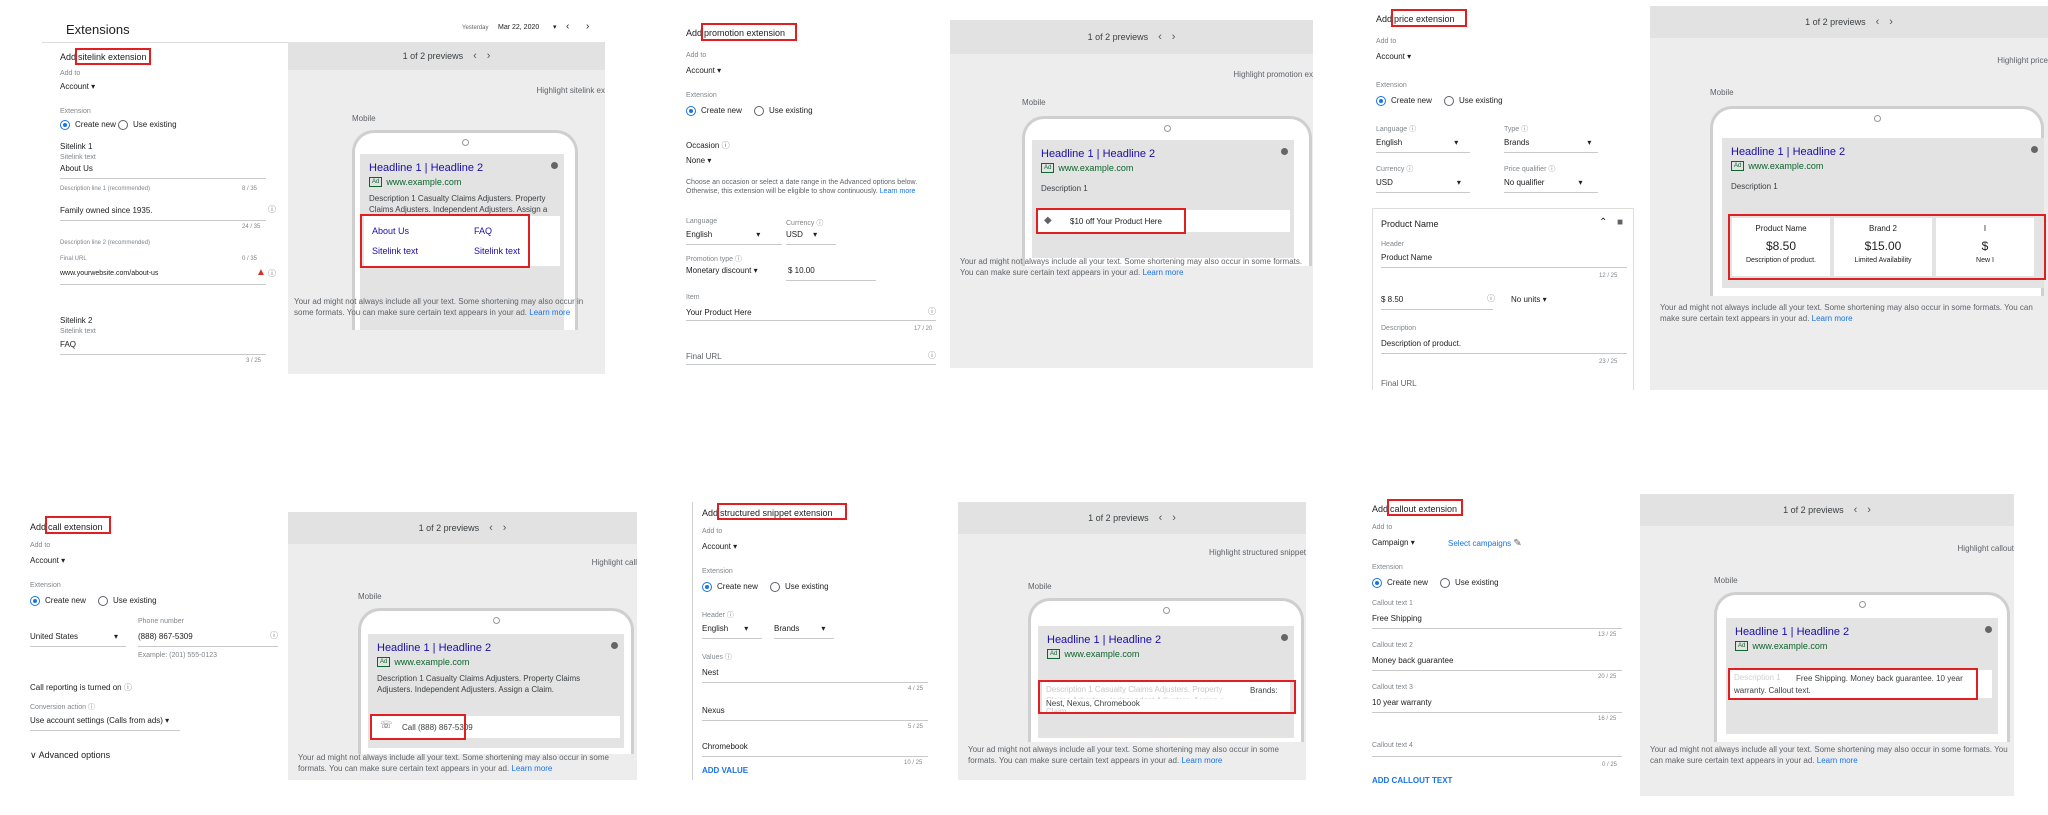 The image size is (2048, 815). Describe the element at coordinates (109, 273) in the screenshot. I see `final-url-input: www.yourwebsite.com/about-us` at that location.